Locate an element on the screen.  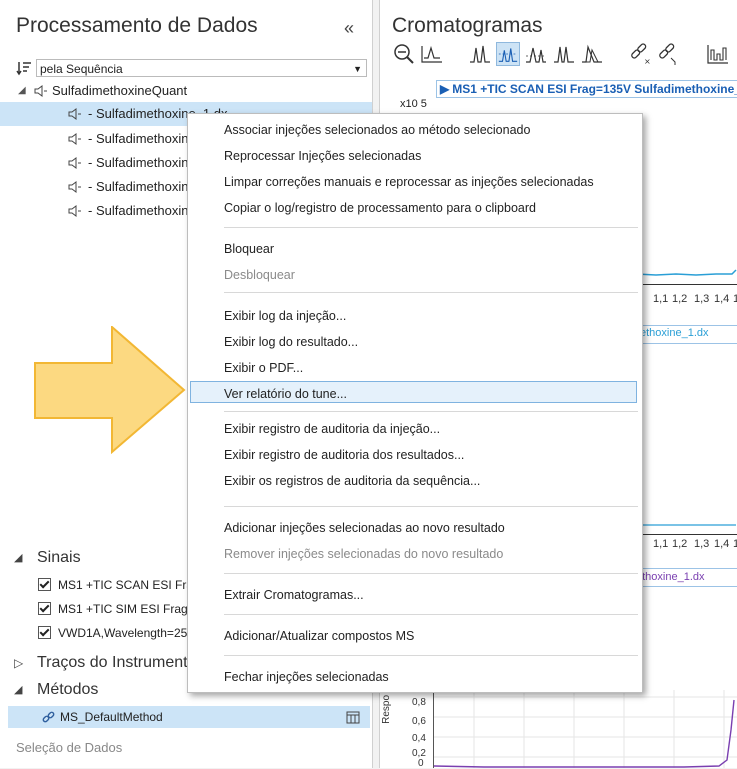
data-selection-label: Seleção de Dados is located at coordinates (69, 747).